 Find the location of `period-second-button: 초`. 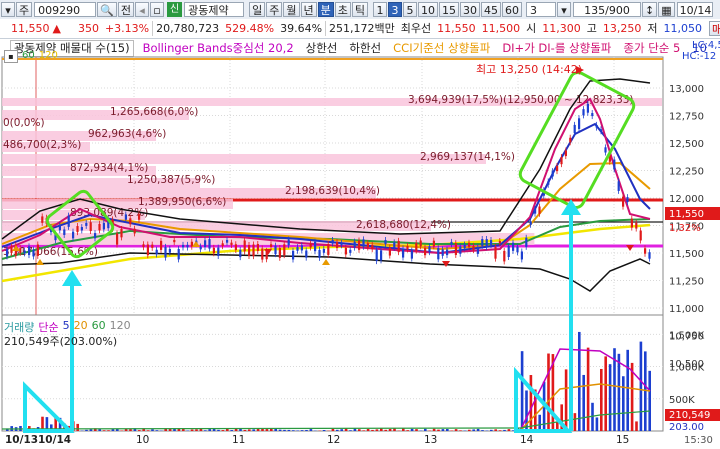

period-second-button: 초 is located at coordinates (342, 9).